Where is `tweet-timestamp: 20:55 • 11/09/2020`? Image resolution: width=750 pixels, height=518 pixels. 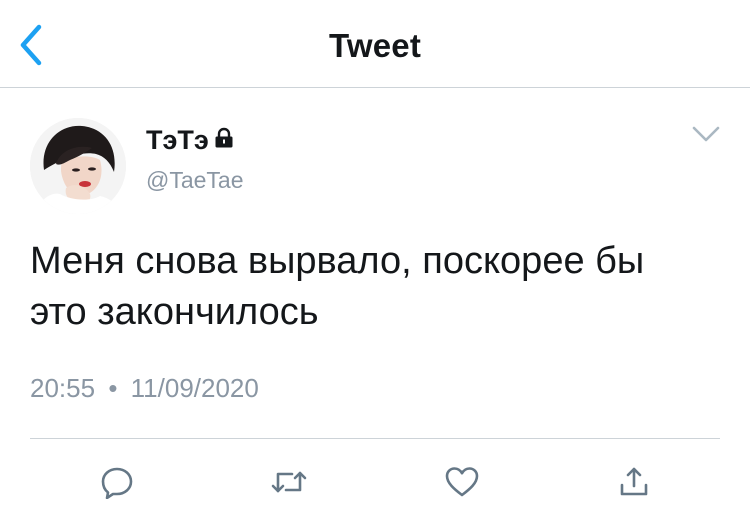 tweet-timestamp: 20:55 • 11/09/2020 is located at coordinates (144, 388).